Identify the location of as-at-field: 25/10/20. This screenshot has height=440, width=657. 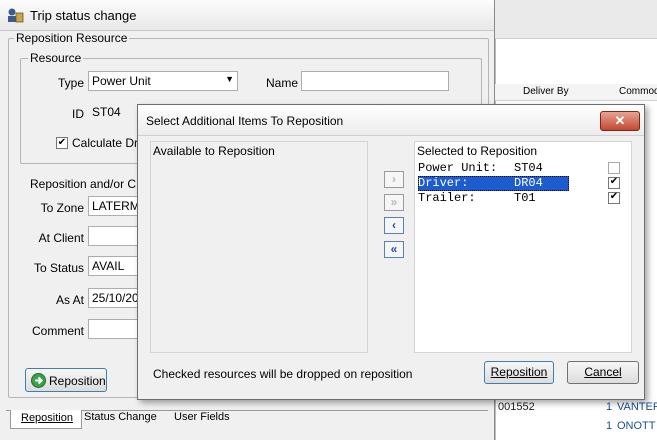
(113, 298).